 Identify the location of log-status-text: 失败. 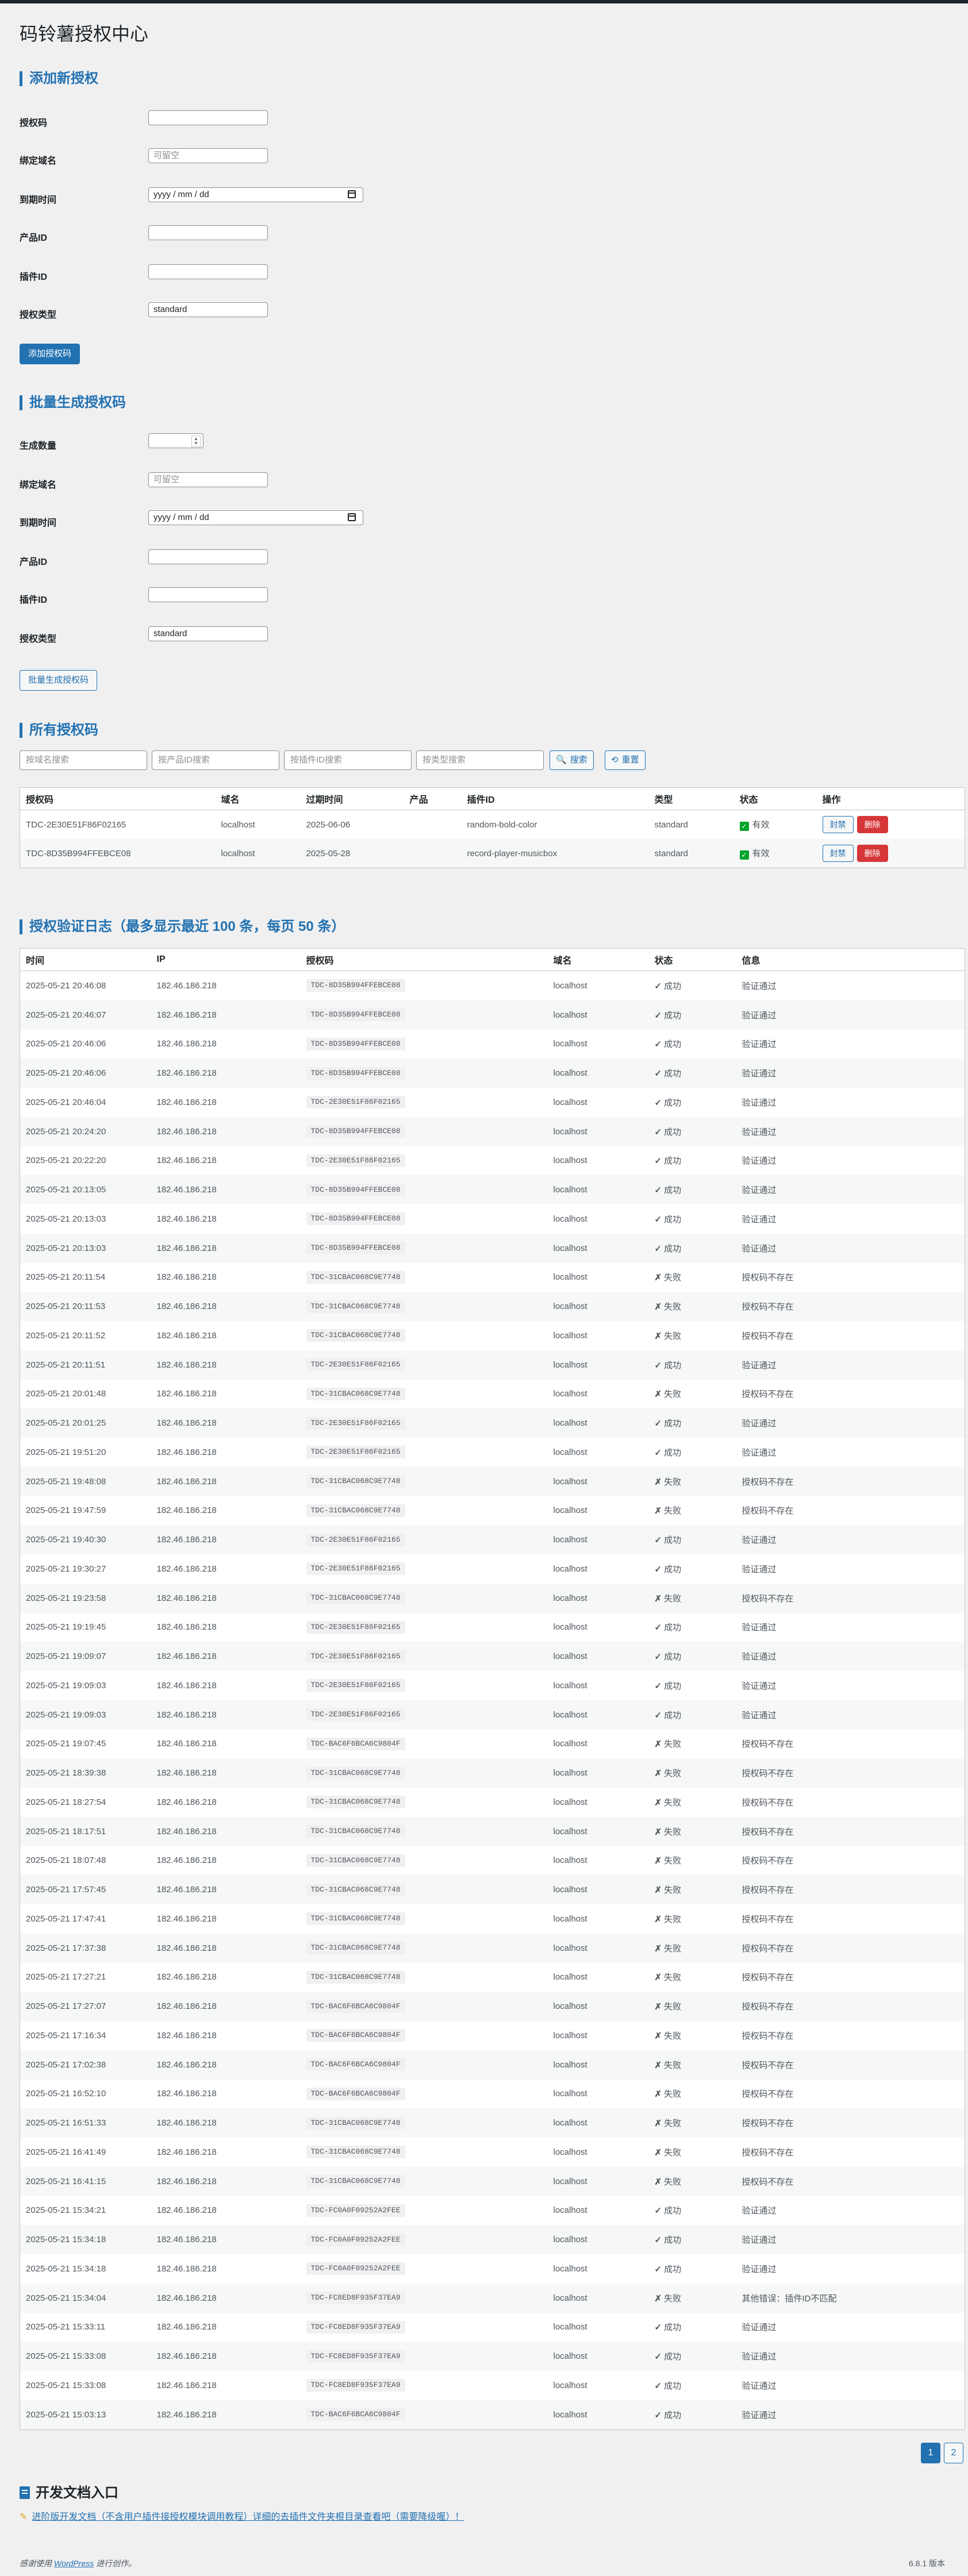
(673, 1744).